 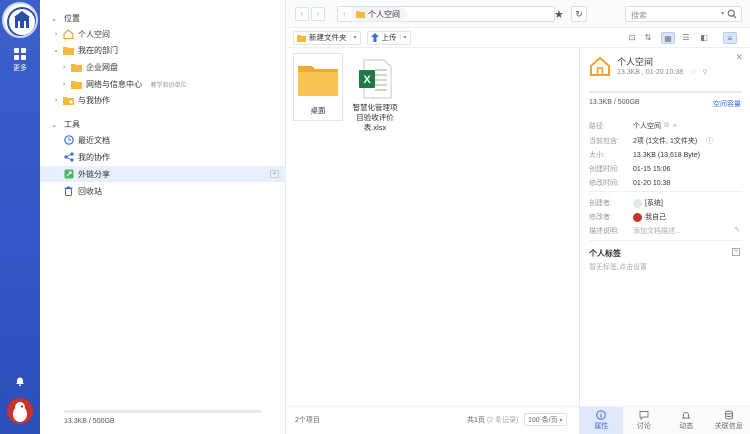 I want to click on prop-value-text: 2项 (1文件, 1文件夹), so click(x=665, y=141).